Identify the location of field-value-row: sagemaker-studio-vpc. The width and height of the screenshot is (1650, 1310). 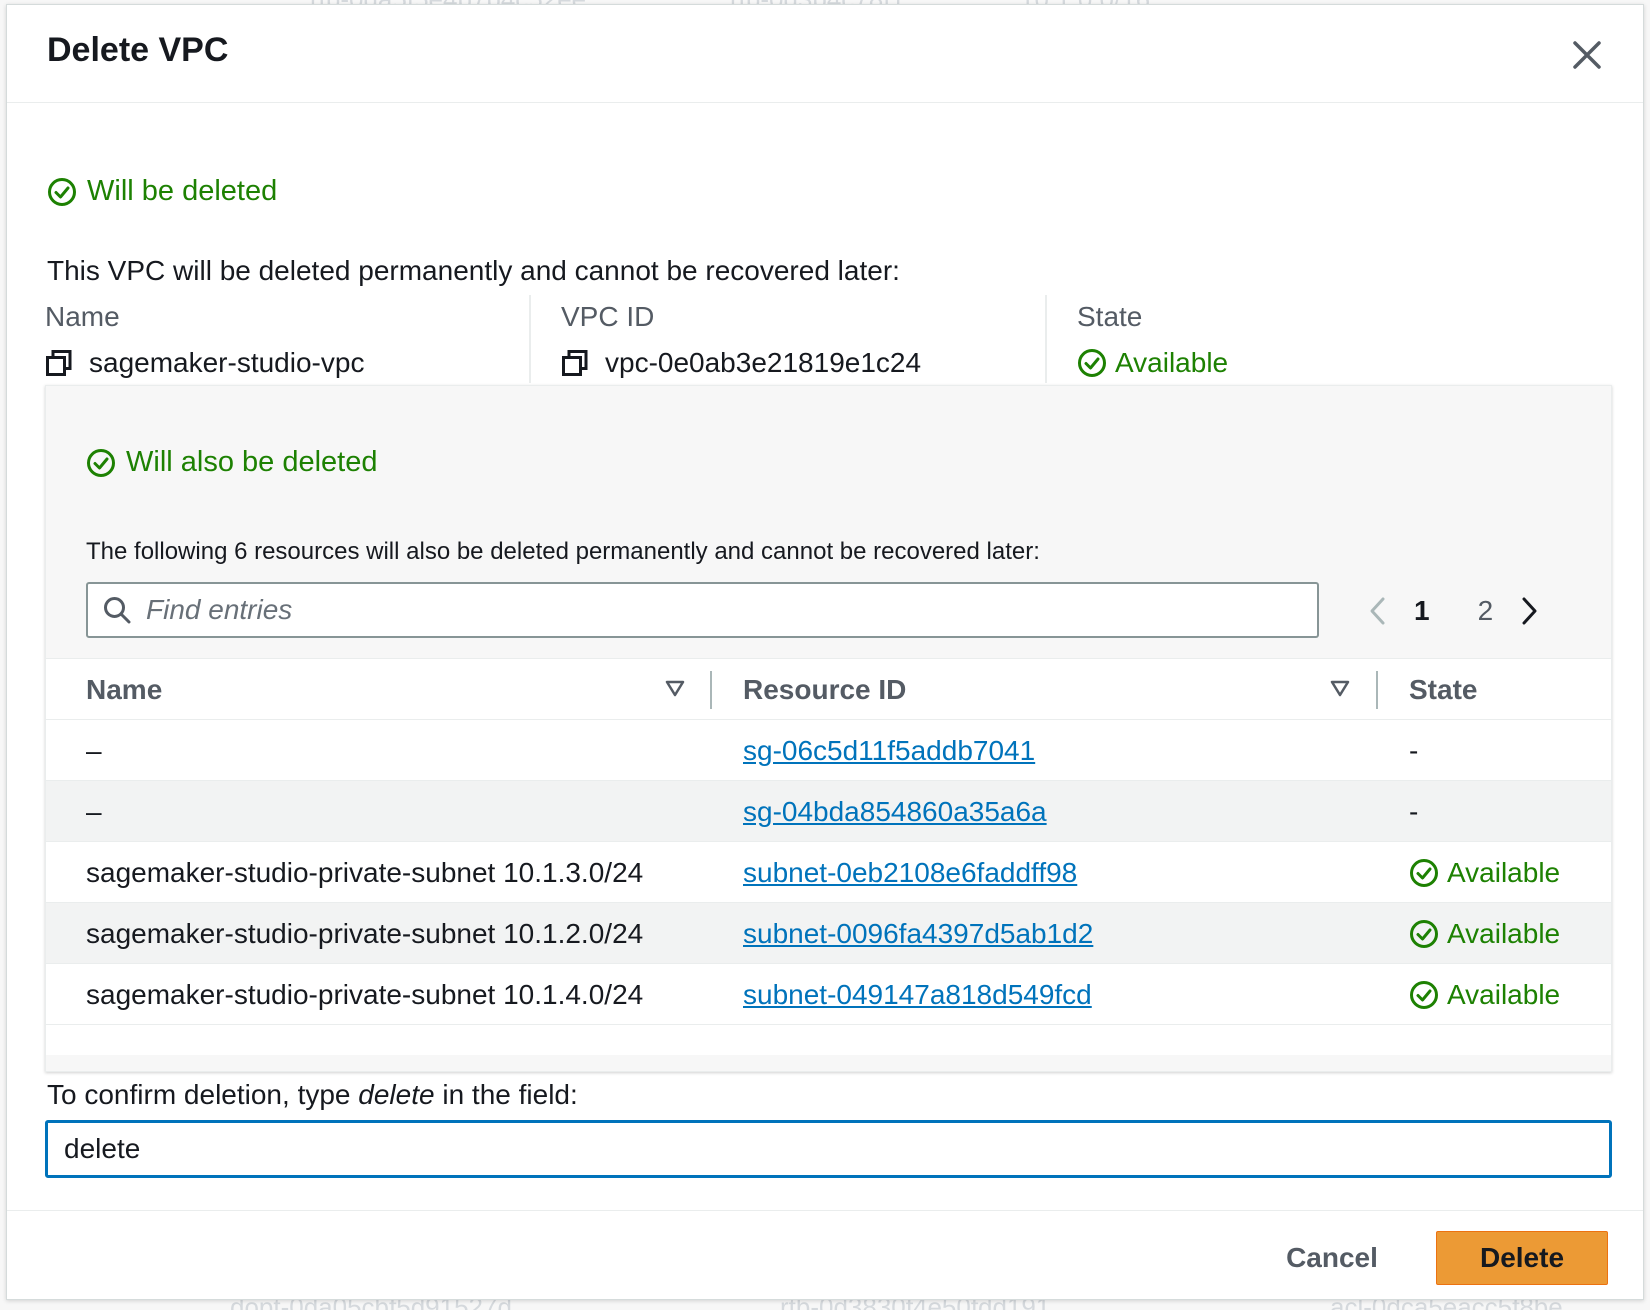
(287, 363).